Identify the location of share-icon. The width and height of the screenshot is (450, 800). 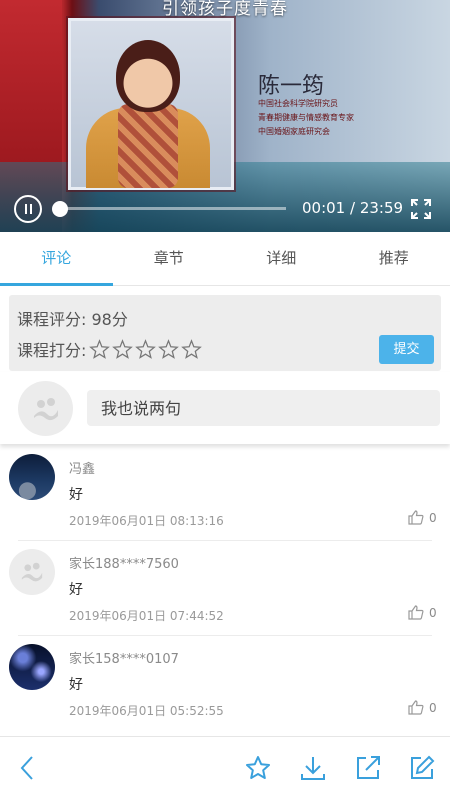
(368, 768).